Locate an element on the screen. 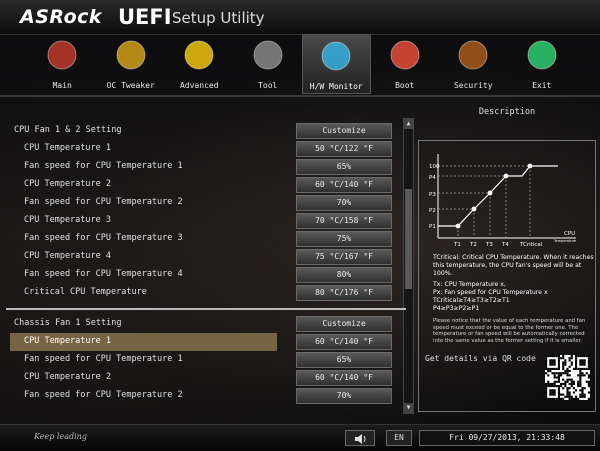  nav-advanced: Advanced is located at coordinates (199, 64).